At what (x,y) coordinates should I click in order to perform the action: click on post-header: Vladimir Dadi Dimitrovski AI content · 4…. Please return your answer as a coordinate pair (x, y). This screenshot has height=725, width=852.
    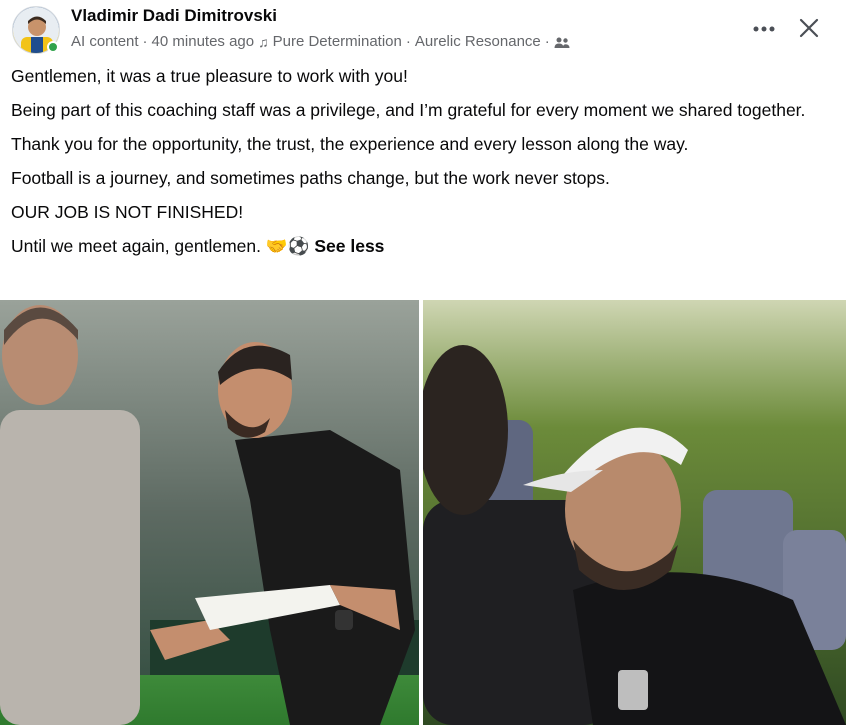
    Looking at the image, I should click on (426, 31).